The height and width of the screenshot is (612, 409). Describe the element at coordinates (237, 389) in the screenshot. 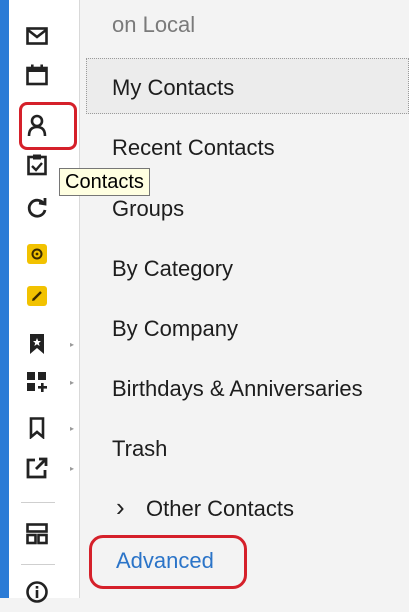

I see `nav-item-birthdays: Birthdays & Anniversaries` at that location.